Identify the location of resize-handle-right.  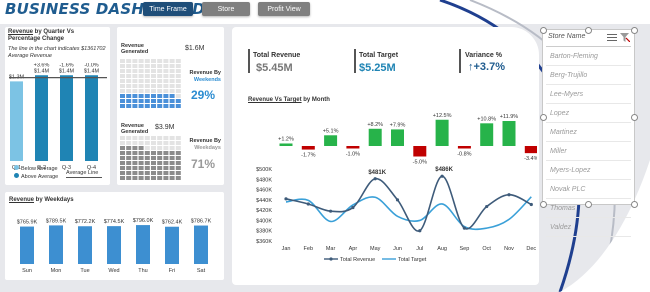
(634, 117).